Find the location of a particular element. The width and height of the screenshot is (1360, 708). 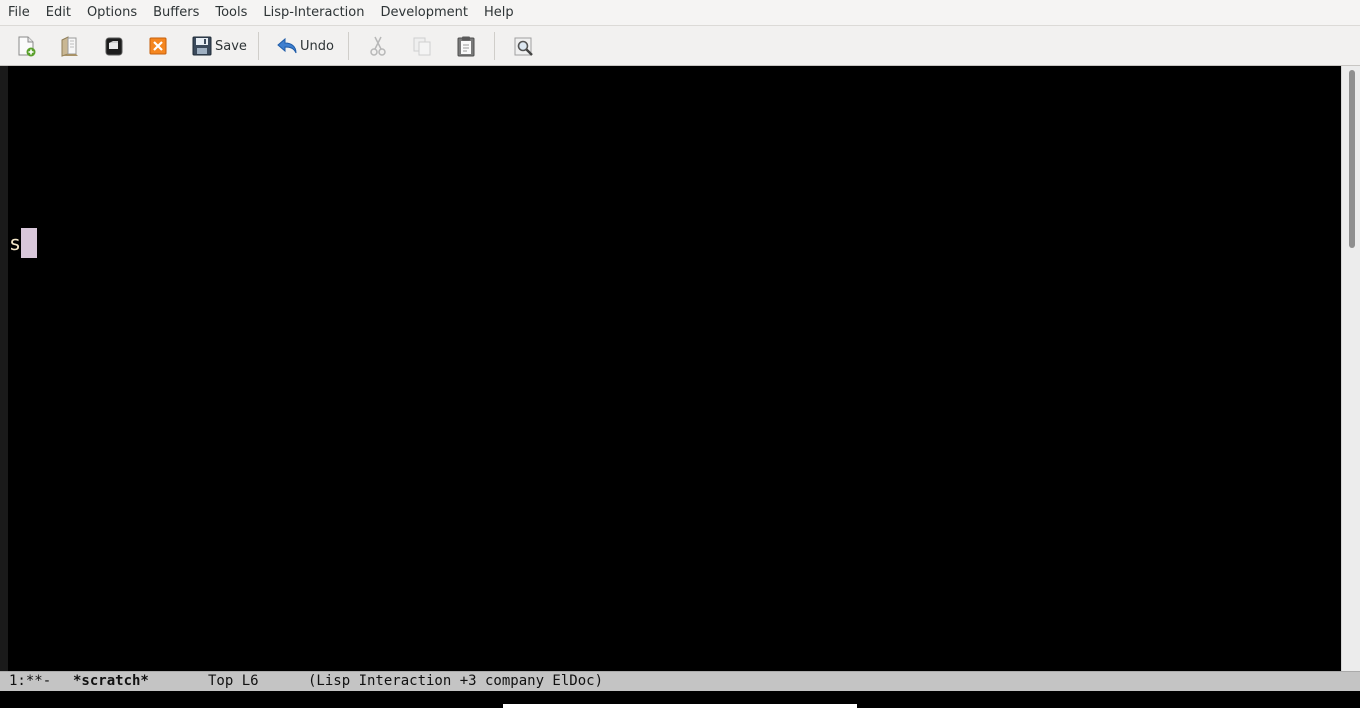

menu-tools: Tools is located at coordinates (231, 12).